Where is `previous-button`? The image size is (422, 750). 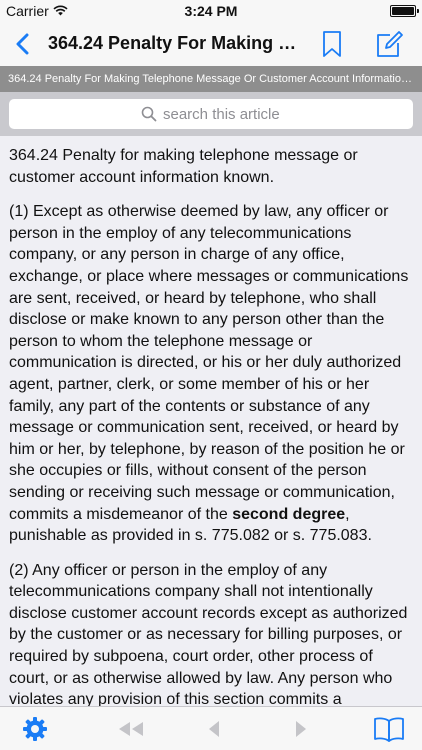
previous-button is located at coordinates (214, 729).